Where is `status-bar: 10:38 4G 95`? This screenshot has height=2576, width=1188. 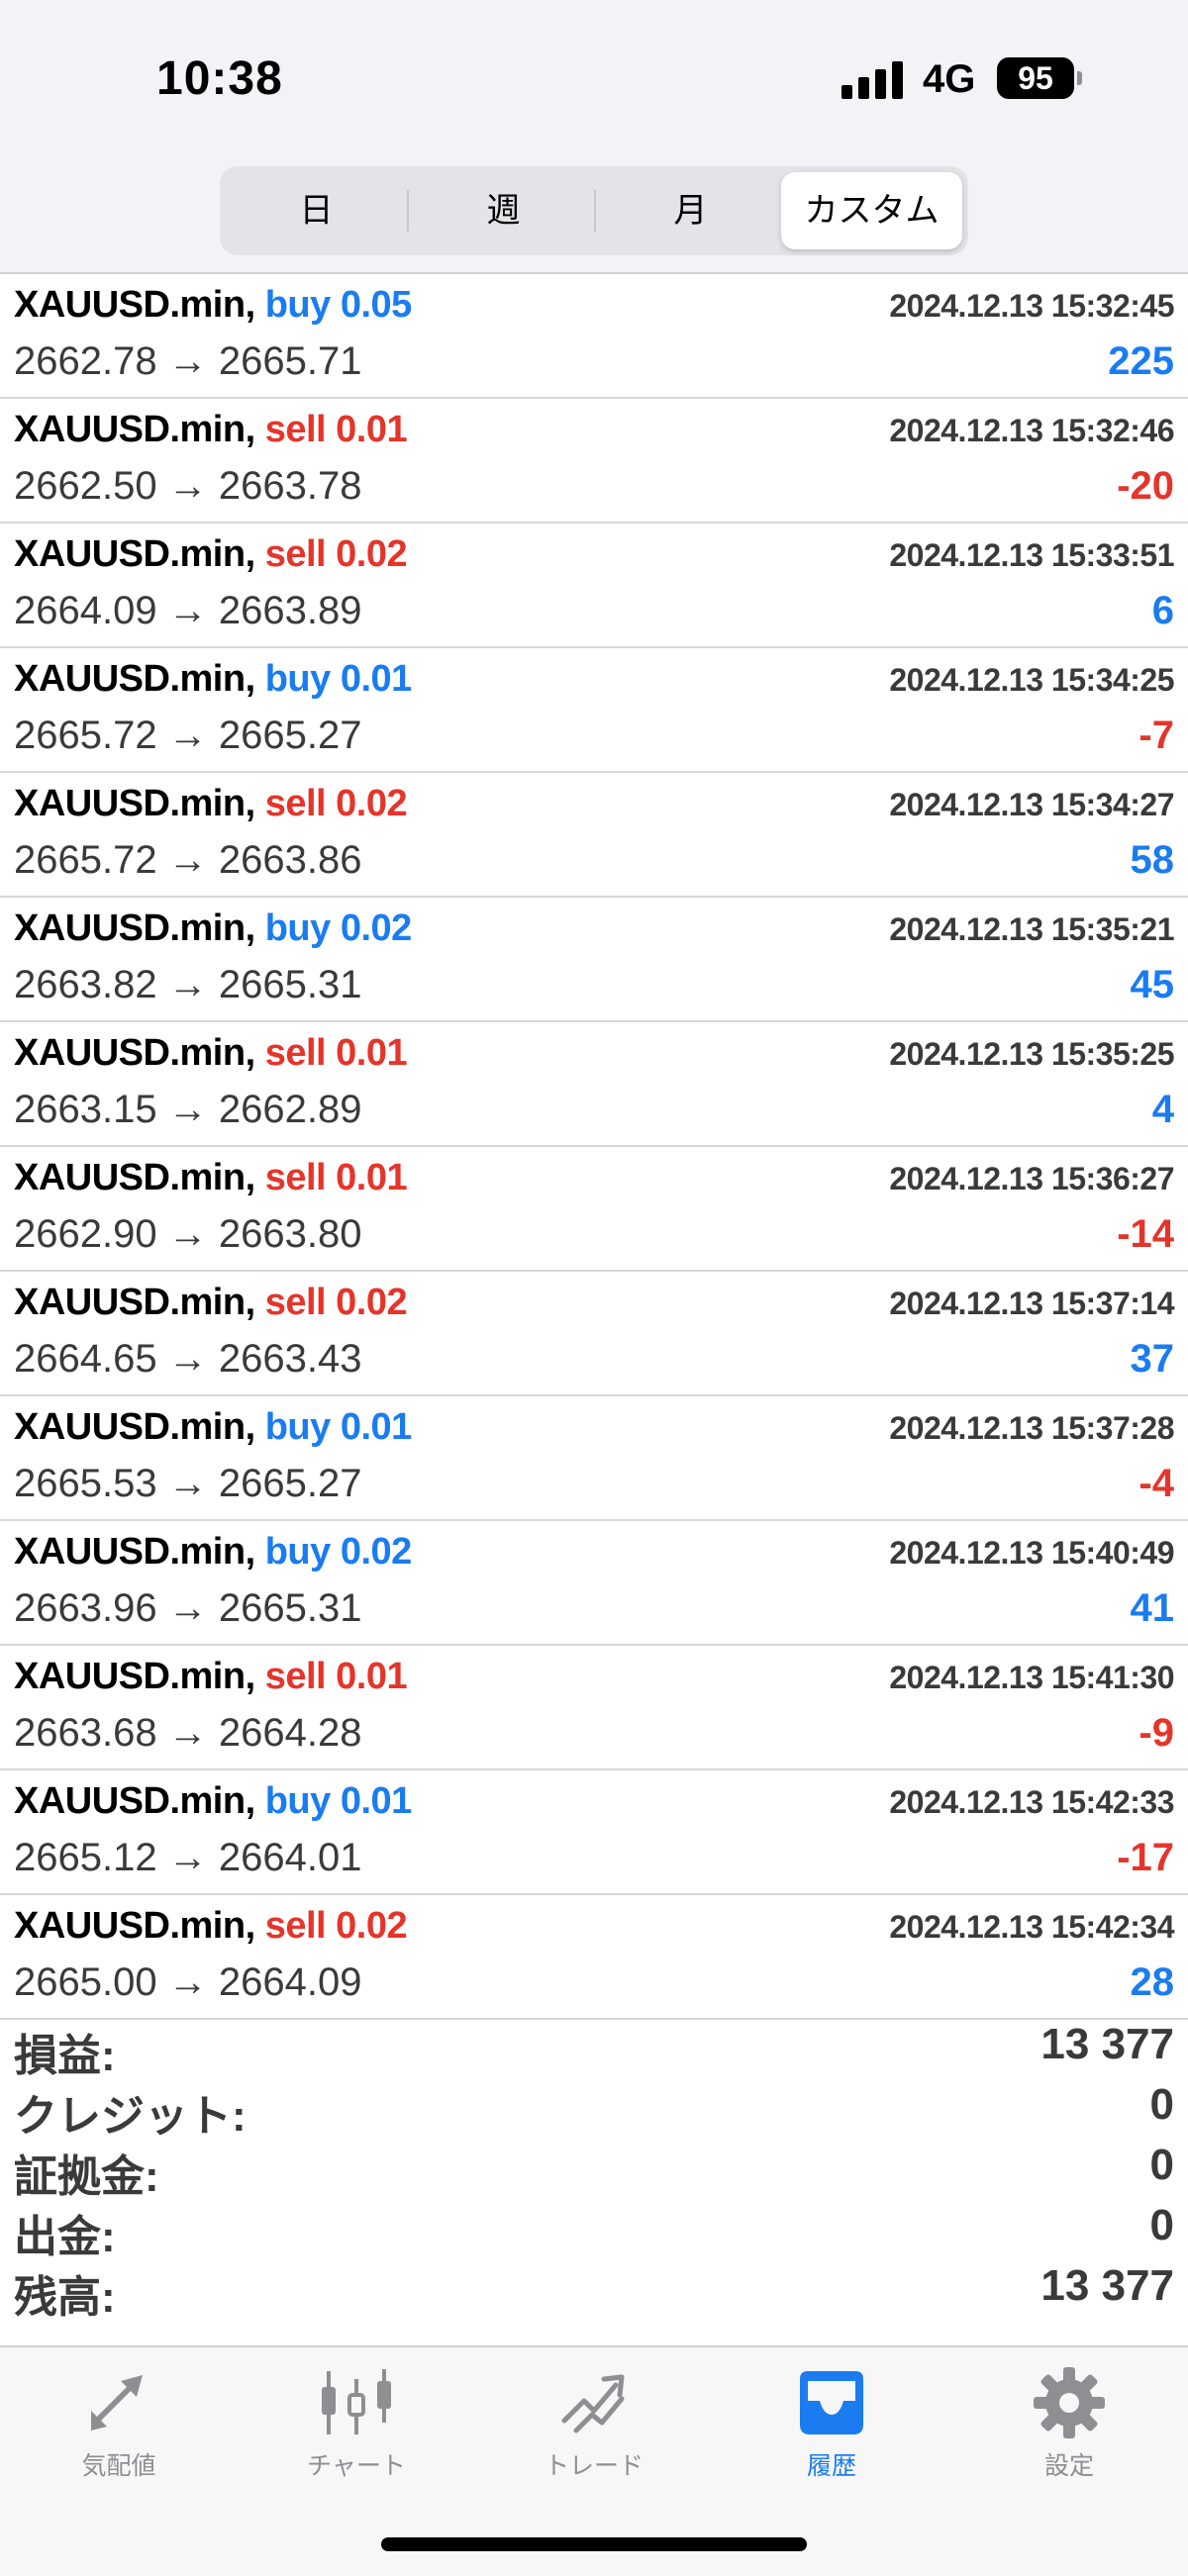
status-bar: 10:38 4G 95 is located at coordinates (594, 74).